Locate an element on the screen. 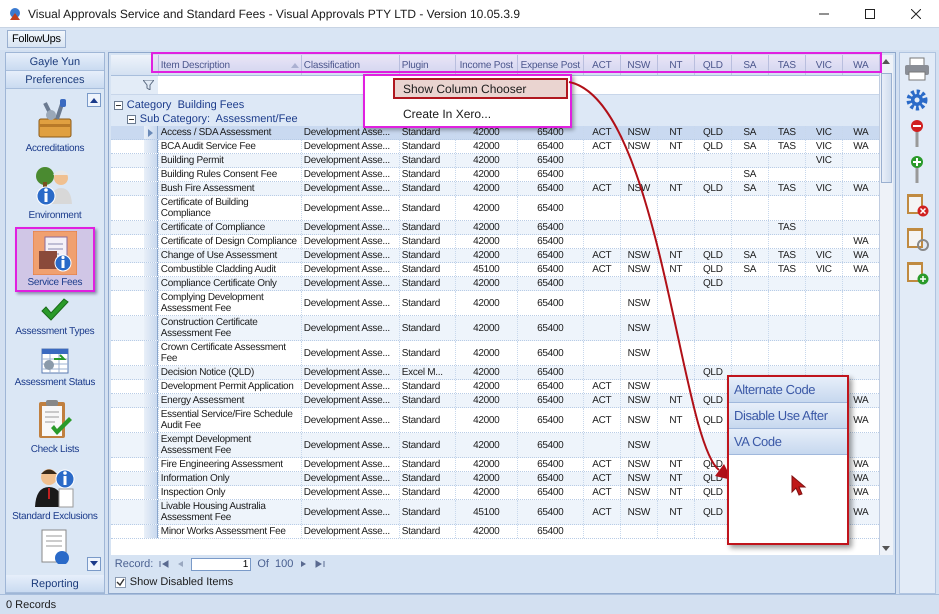 This screenshot has width=939, height=614. table-cell: ACT is located at coordinates (602, 478).